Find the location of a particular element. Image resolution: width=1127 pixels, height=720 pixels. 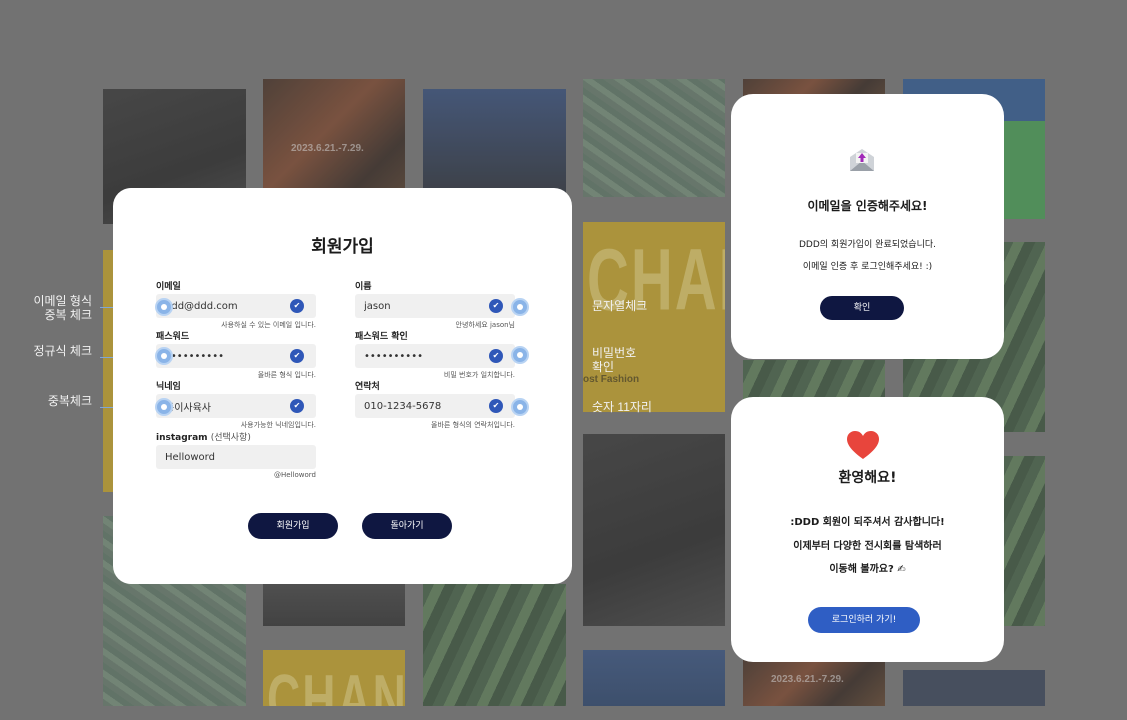

name-field is located at coordinates (424, 306).